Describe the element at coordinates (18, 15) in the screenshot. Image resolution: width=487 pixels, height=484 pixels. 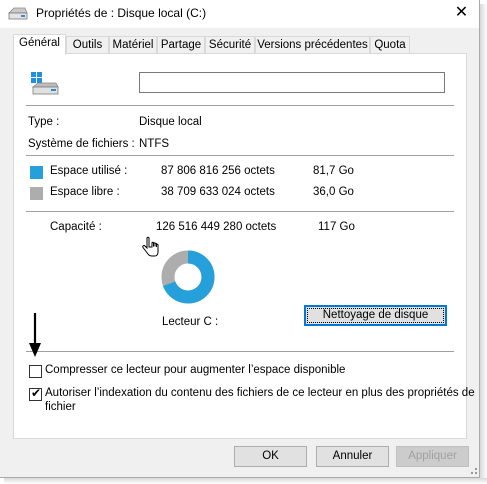
I see `drive-icon` at that location.